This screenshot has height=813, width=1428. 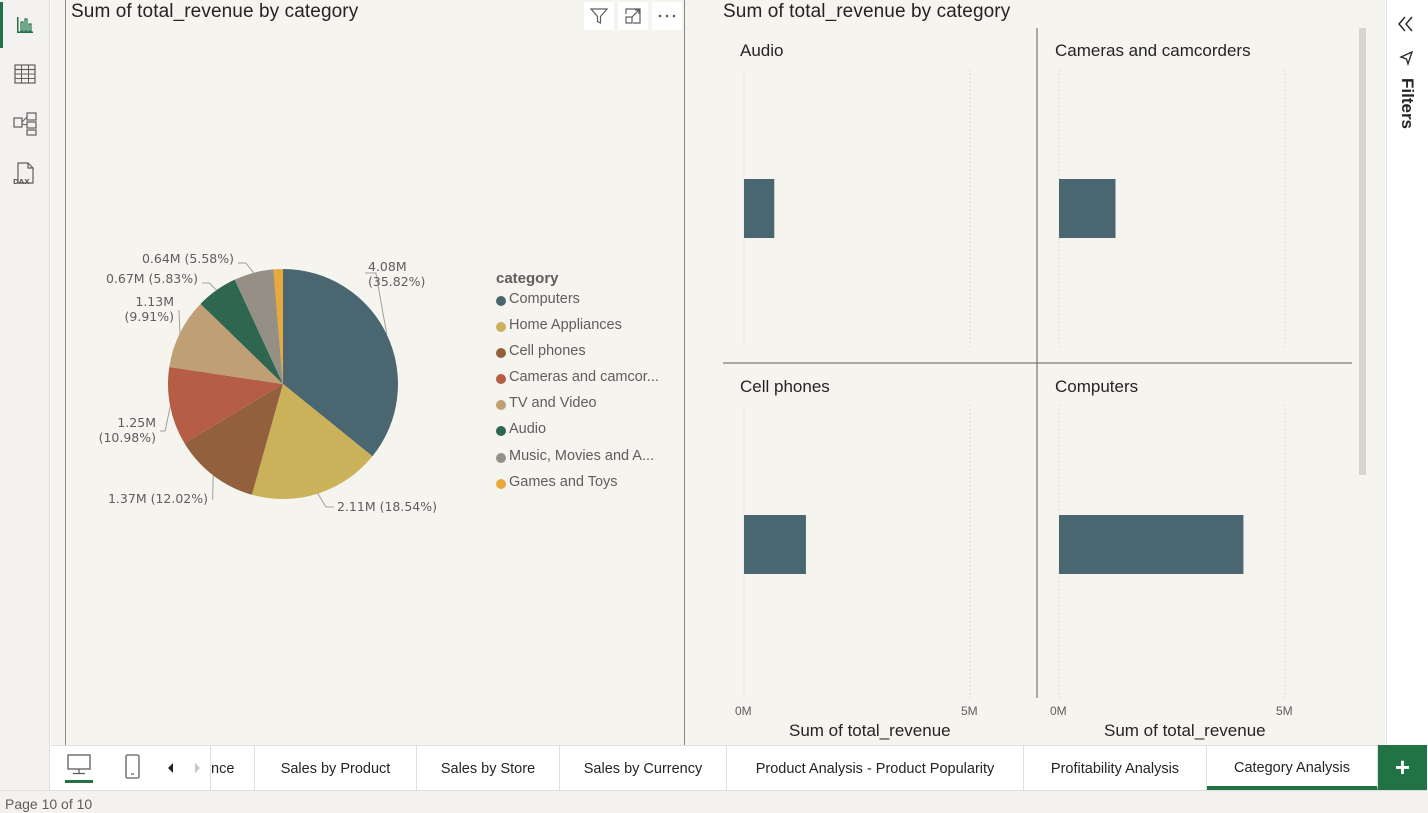 I want to click on page-tab: nce, so click(x=232, y=768).